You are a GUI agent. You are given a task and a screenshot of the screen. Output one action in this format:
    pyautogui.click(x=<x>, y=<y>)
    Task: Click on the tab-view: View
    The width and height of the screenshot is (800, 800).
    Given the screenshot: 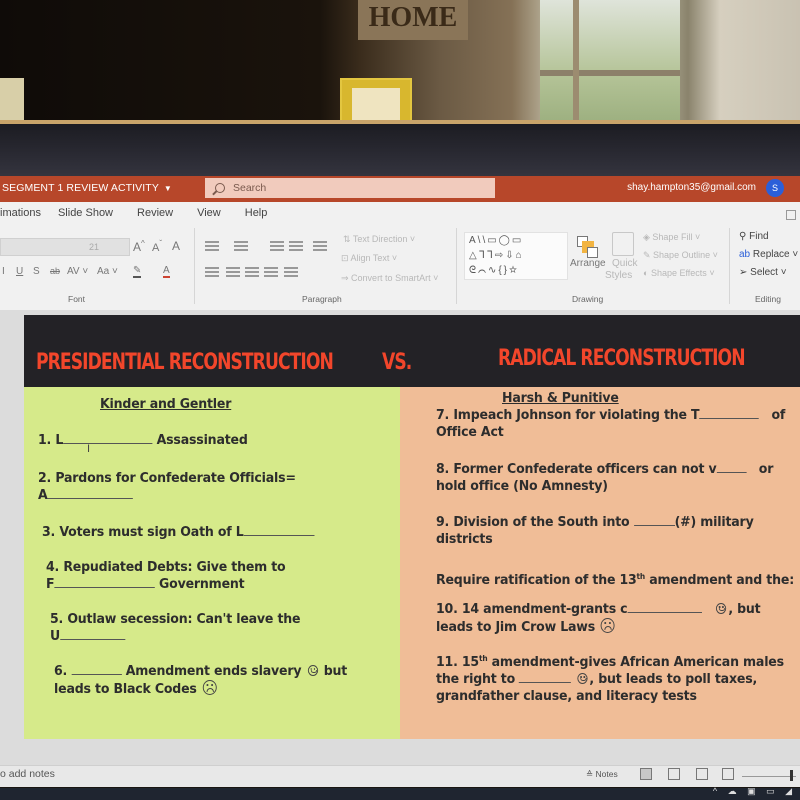 What is the action you would take?
    pyautogui.click(x=209, y=213)
    